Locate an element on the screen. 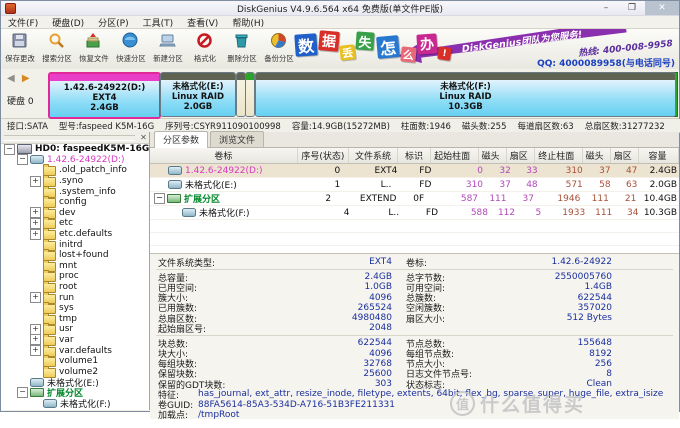  disk-label: 硬盘 0 is located at coordinates (20, 102).